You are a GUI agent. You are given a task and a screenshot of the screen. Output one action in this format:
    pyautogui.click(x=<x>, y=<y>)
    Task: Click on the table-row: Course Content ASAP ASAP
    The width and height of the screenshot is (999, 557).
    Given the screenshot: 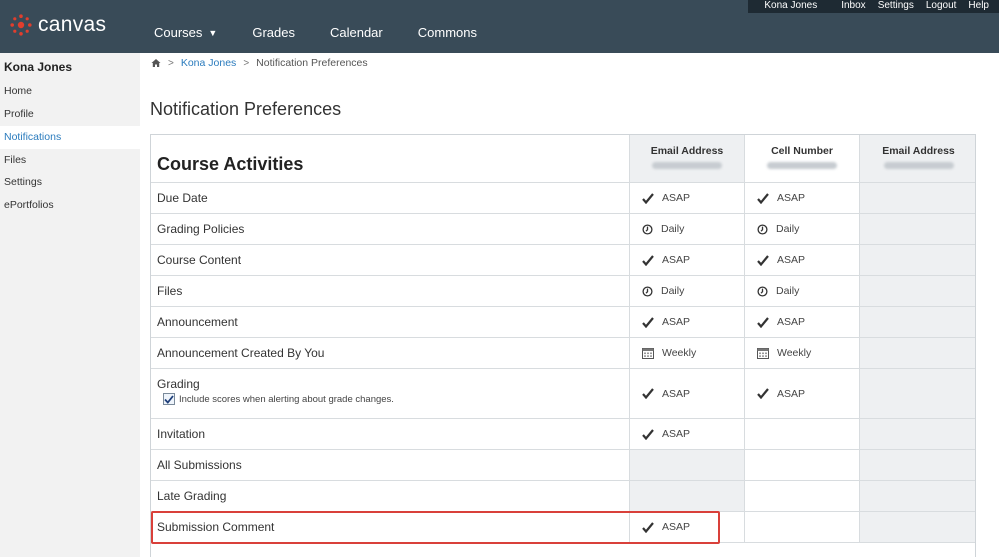 What is the action you would take?
    pyautogui.click(x=563, y=260)
    